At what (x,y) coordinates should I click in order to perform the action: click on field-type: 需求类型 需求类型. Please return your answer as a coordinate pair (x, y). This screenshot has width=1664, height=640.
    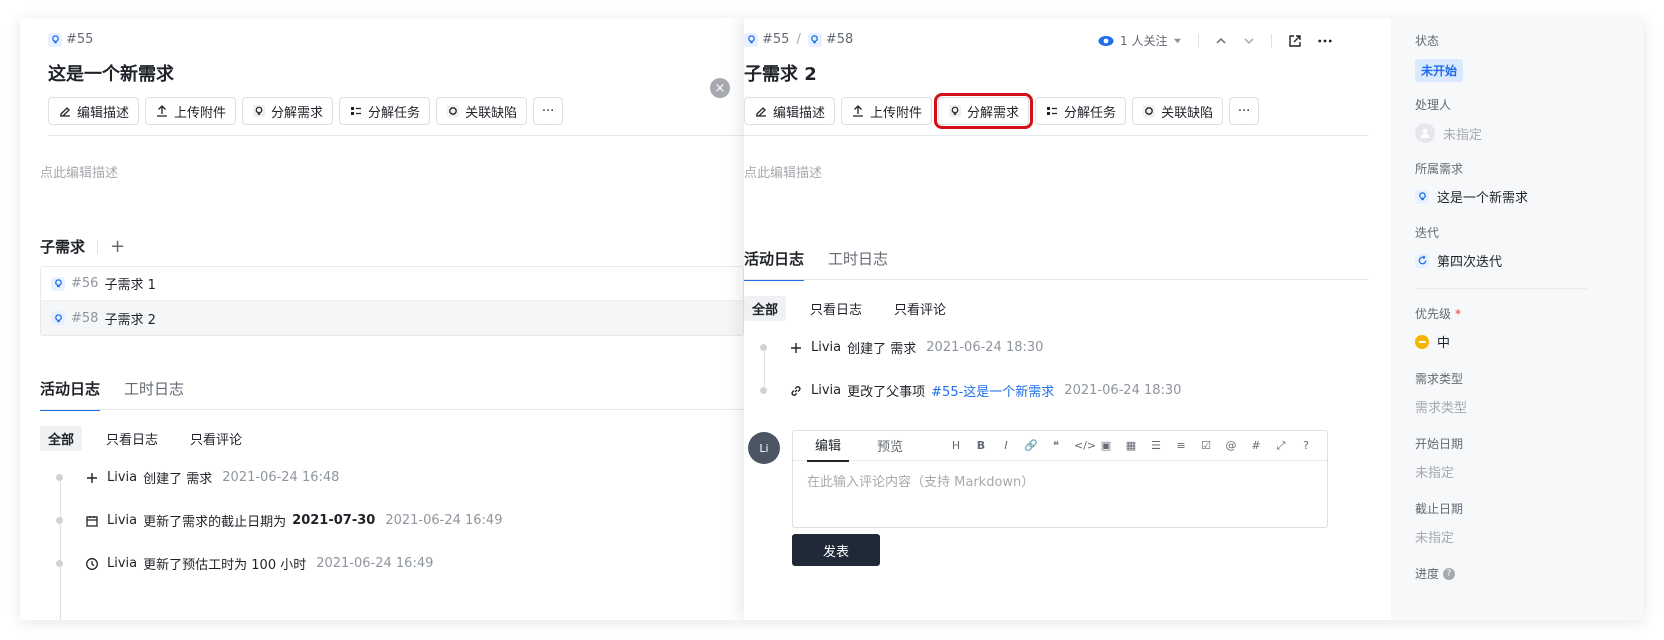
    Looking at the image, I should click on (1441, 393).